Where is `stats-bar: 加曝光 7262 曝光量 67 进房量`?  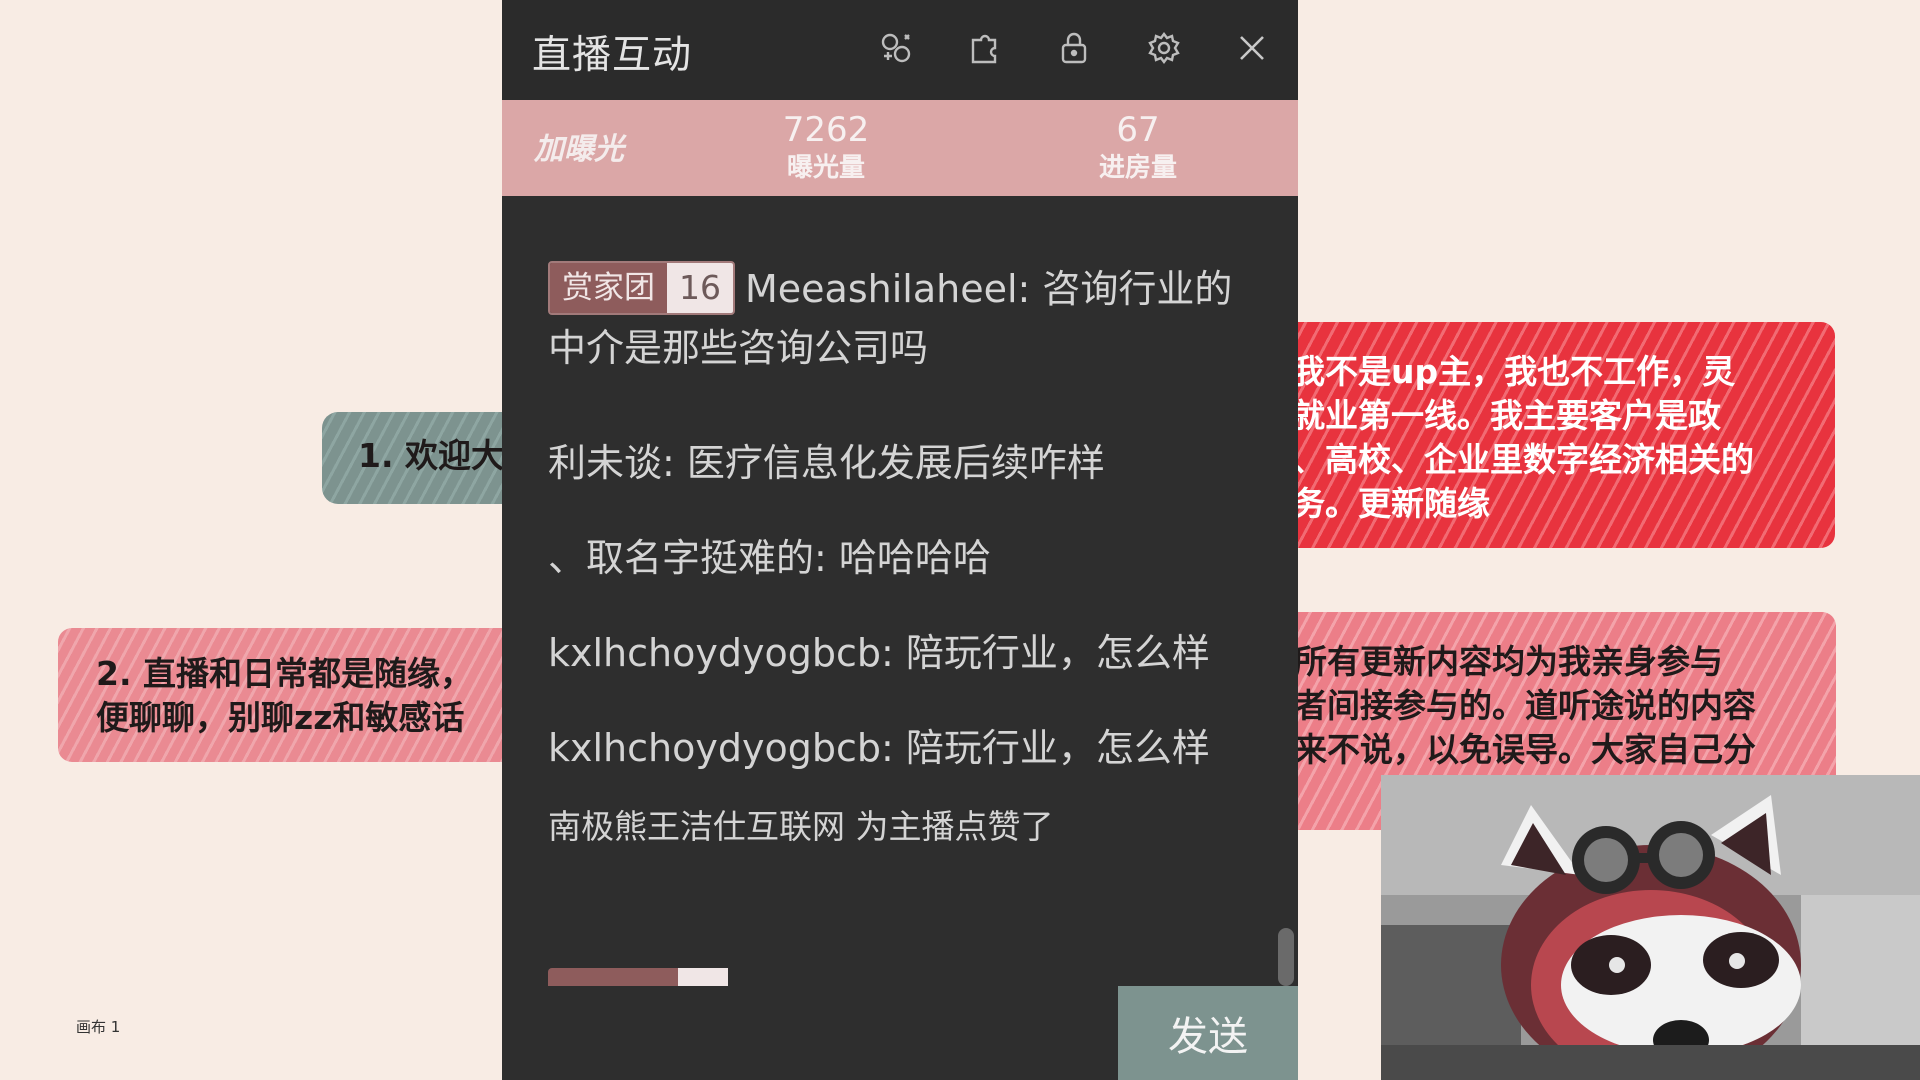 stats-bar: 加曝光 7262 曝光量 67 进房量 is located at coordinates (900, 148).